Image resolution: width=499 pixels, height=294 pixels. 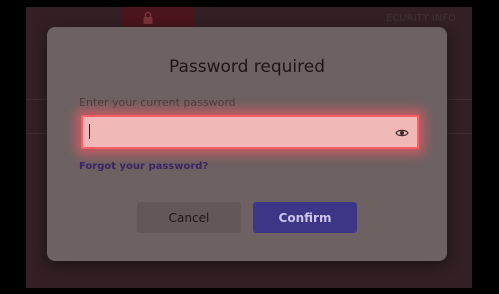 What do you see at coordinates (234, 132) in the screenshot?
I see `password-input` at bounding box center [234, 132].